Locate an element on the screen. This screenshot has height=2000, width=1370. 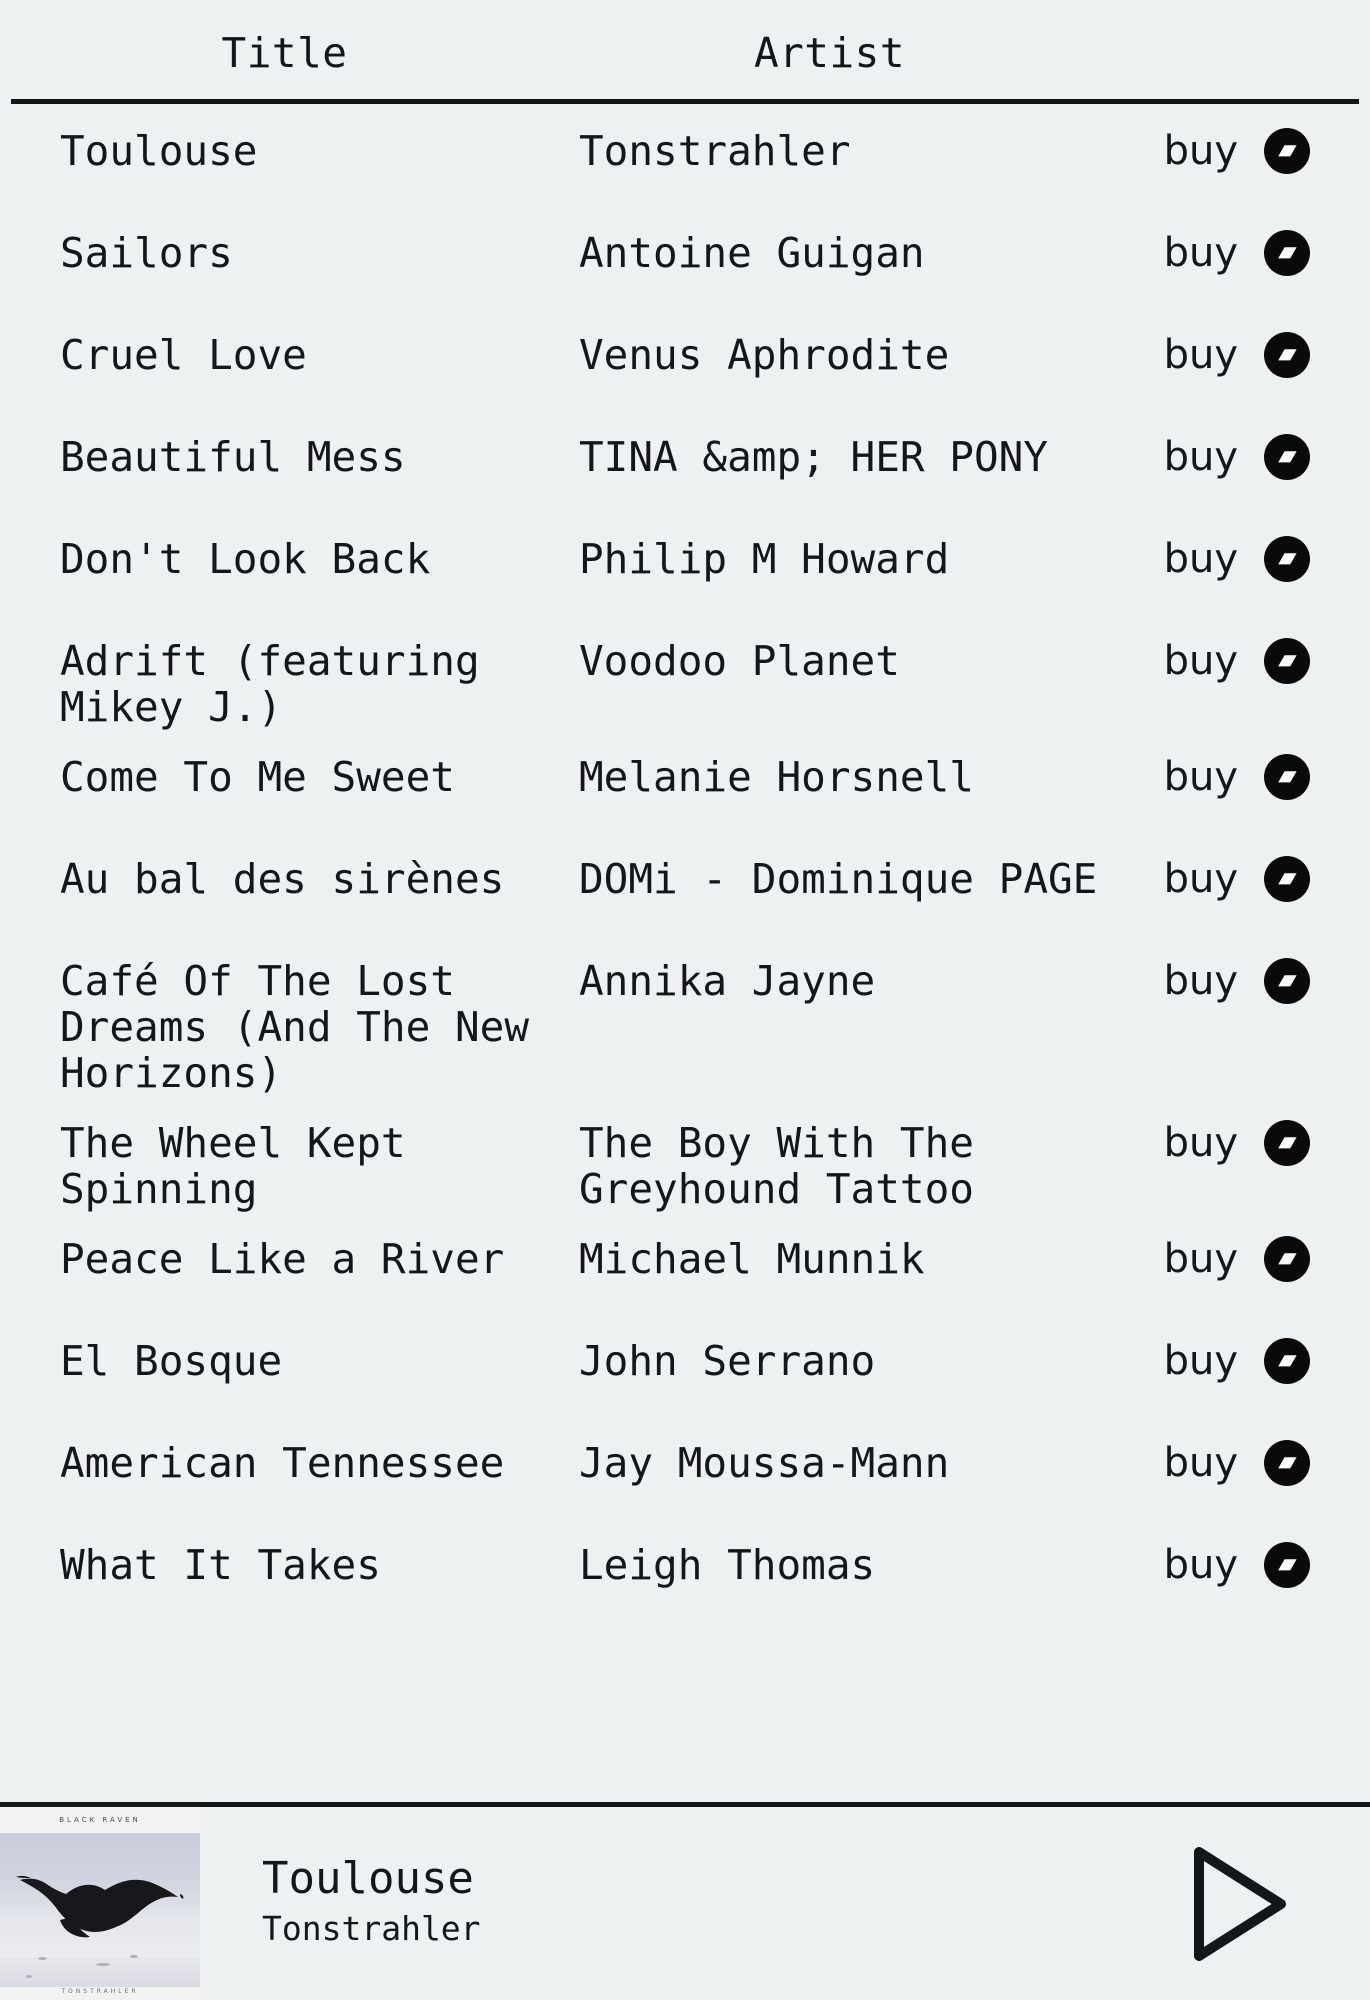
table-row: Toulouse Tonstrahler buy is located at coordinates (685, 155).